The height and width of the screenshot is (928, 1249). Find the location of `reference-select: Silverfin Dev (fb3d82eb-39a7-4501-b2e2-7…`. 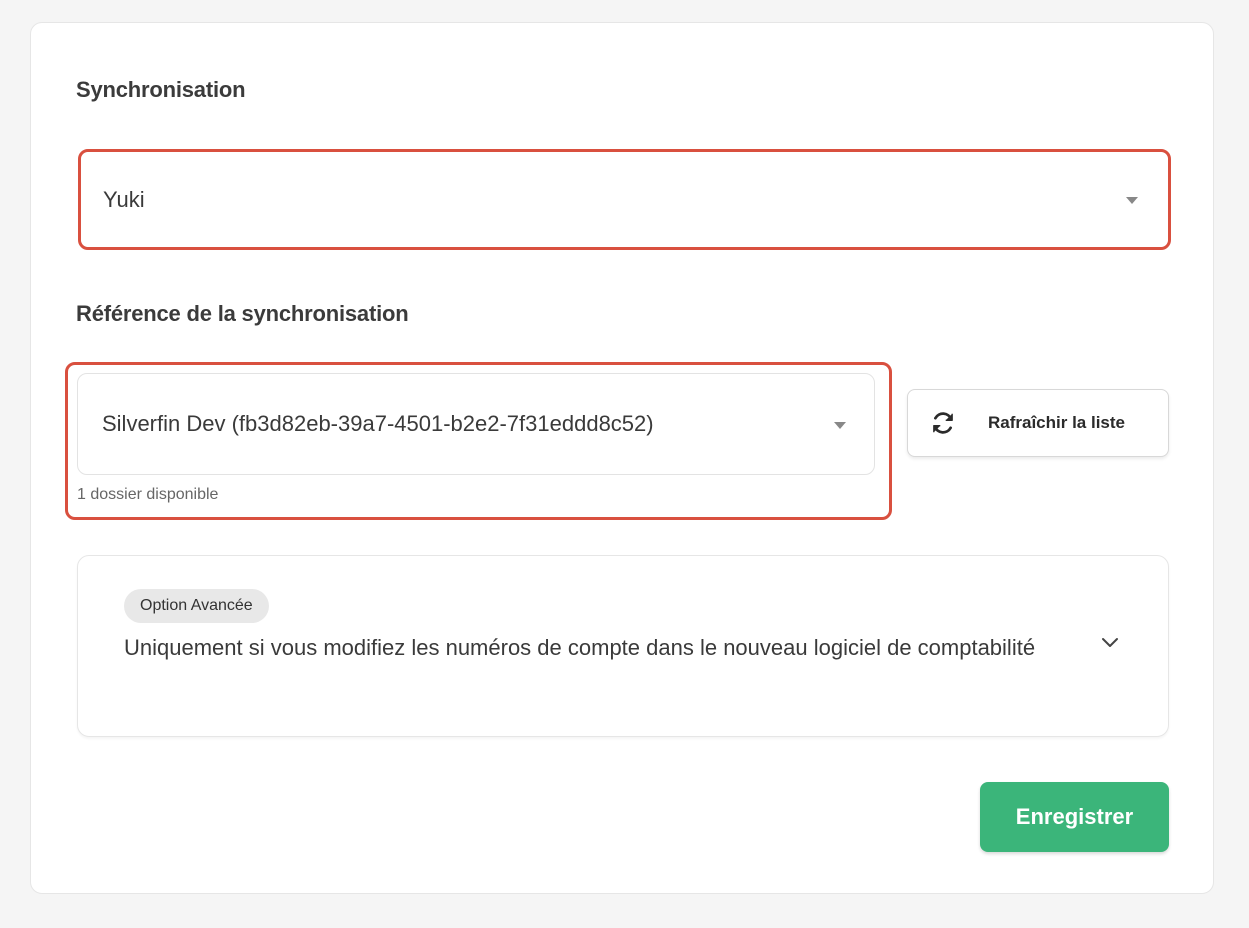

reference-select: Silverfin Dev (fb3d82eb-39a7-4501-b2e2-7… is located at coordinates (476, 424).